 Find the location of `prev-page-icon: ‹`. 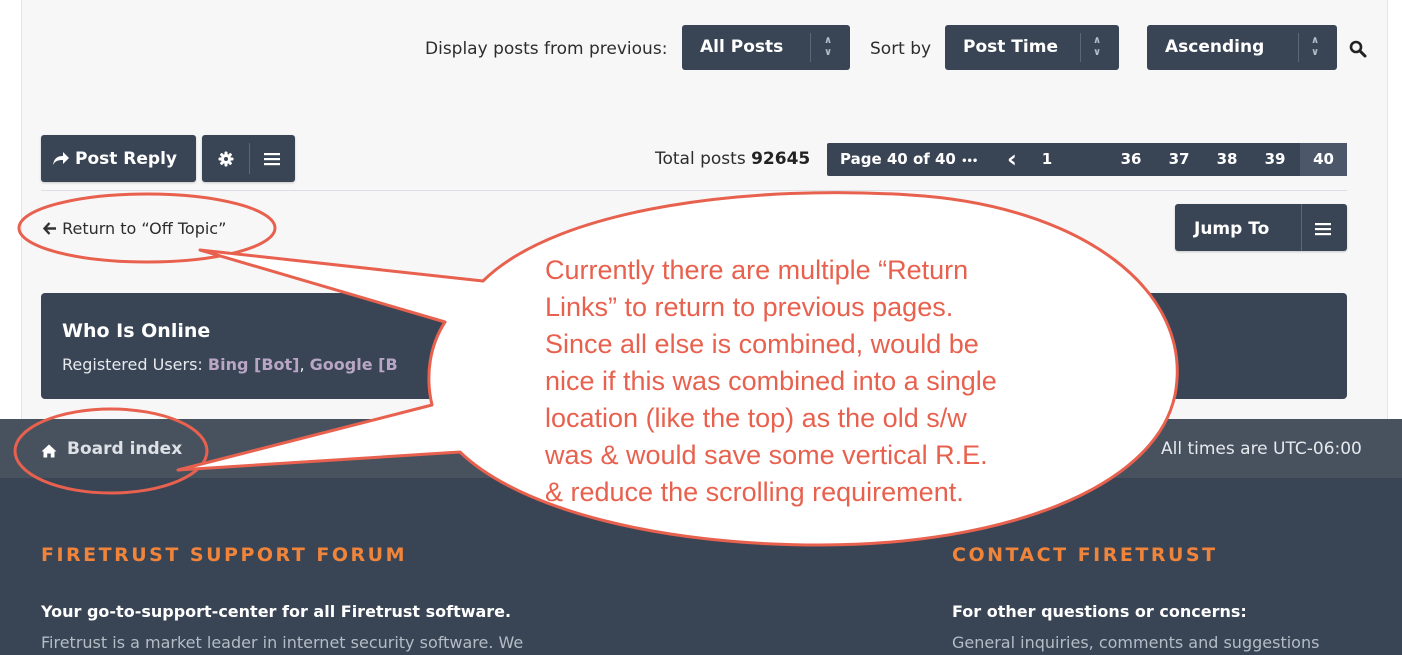

prev-page-icon: ‹ is located at coordinates (1012, 159).